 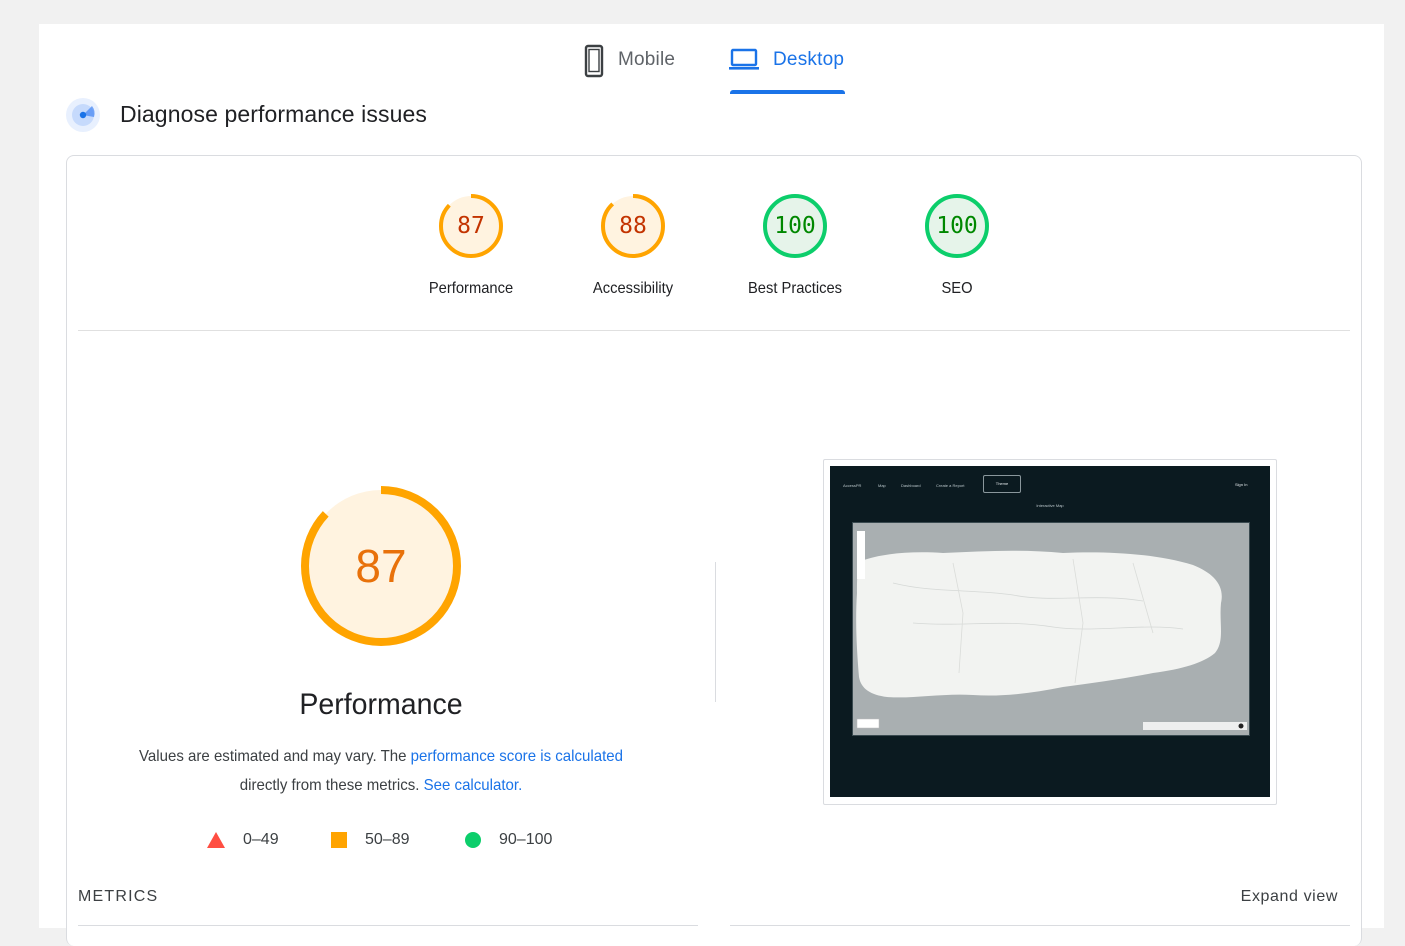 What do you see at coordinates (517, 756) in the screenshot?
I see `performance-score-link: performance score is calculated` at bounding box center [517, 756].